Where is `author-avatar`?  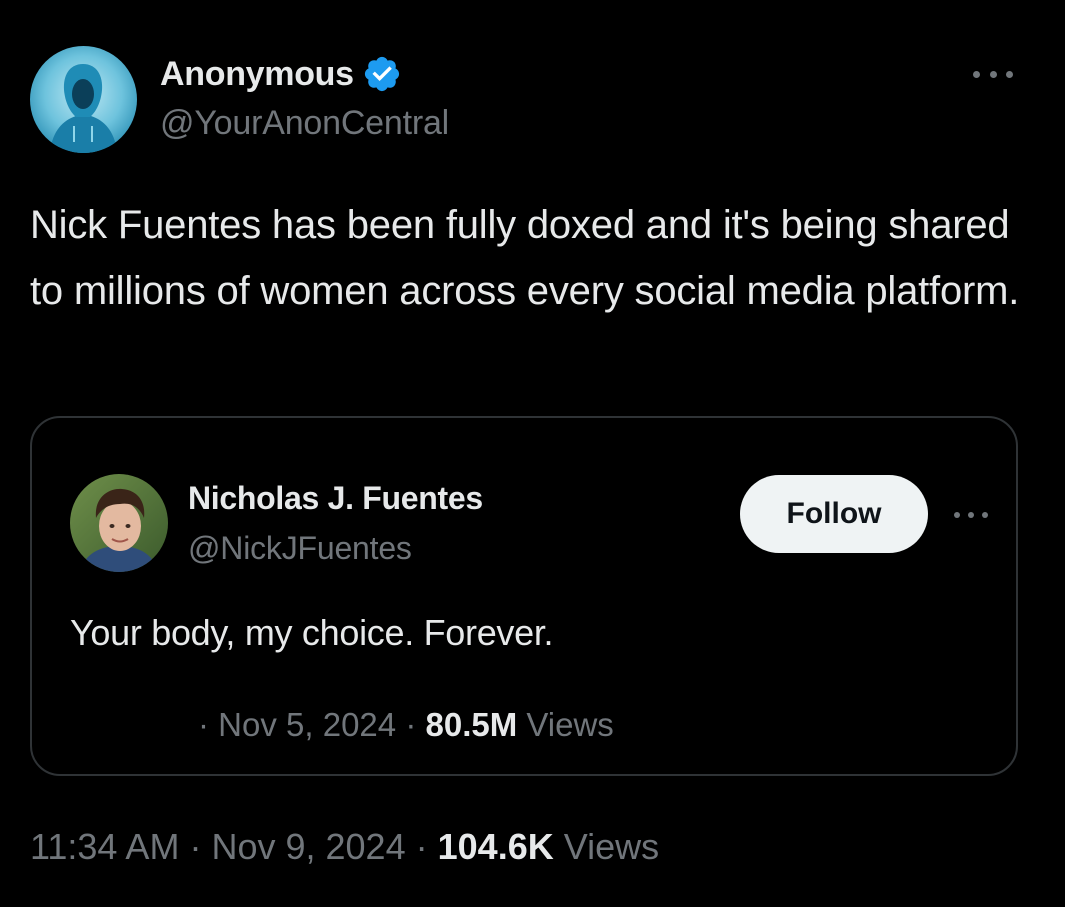 author-avatar is located at coordinates (83, 99).